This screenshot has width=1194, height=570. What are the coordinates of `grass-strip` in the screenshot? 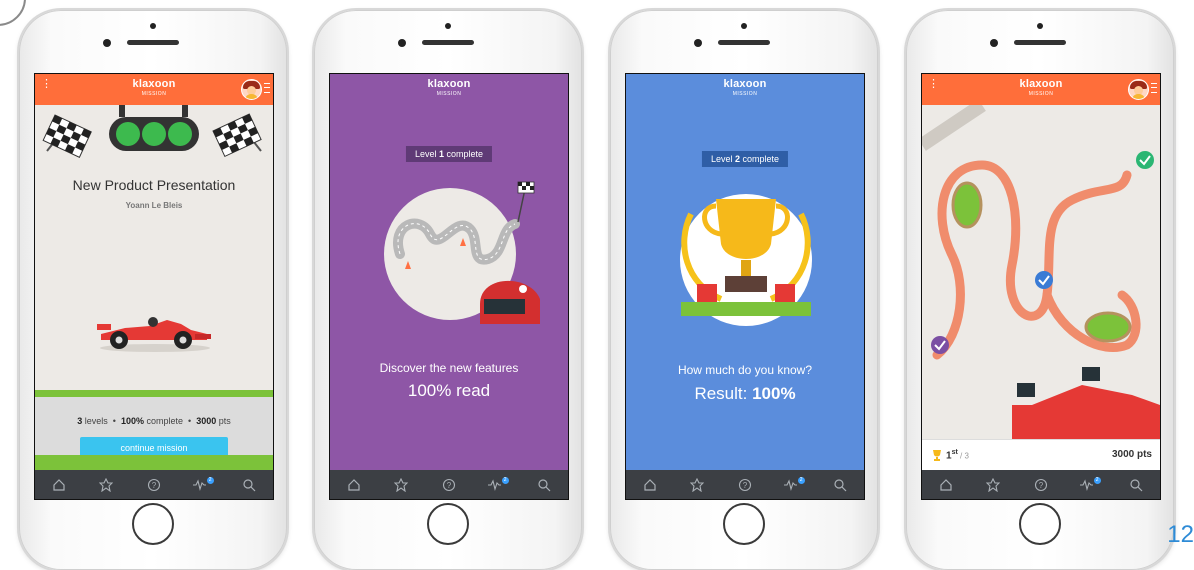 It's located at (154, 393).